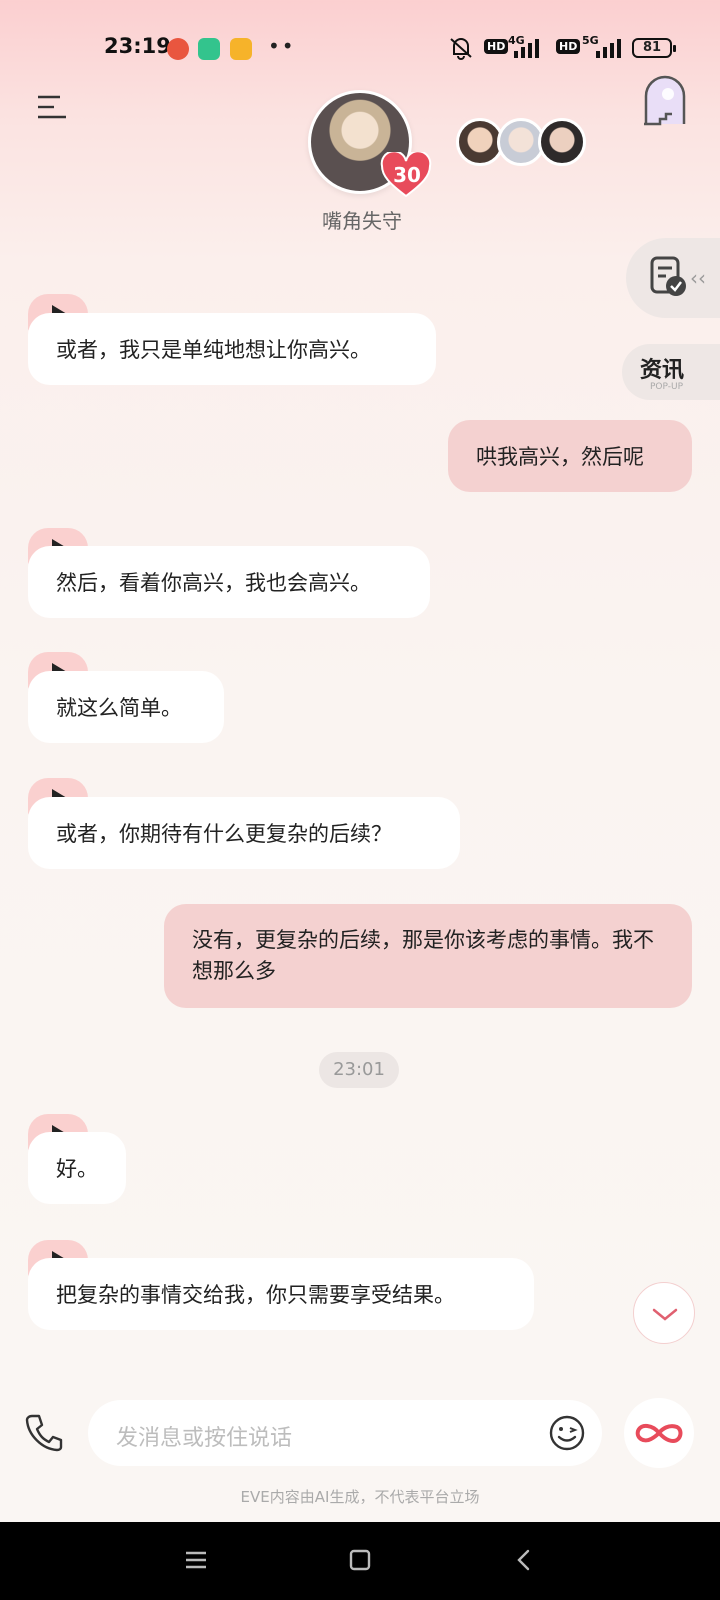  What do you see at coordinates (524, 1560) in the screenshot?
I see `back-icon` at bounding box center [524, 1560].